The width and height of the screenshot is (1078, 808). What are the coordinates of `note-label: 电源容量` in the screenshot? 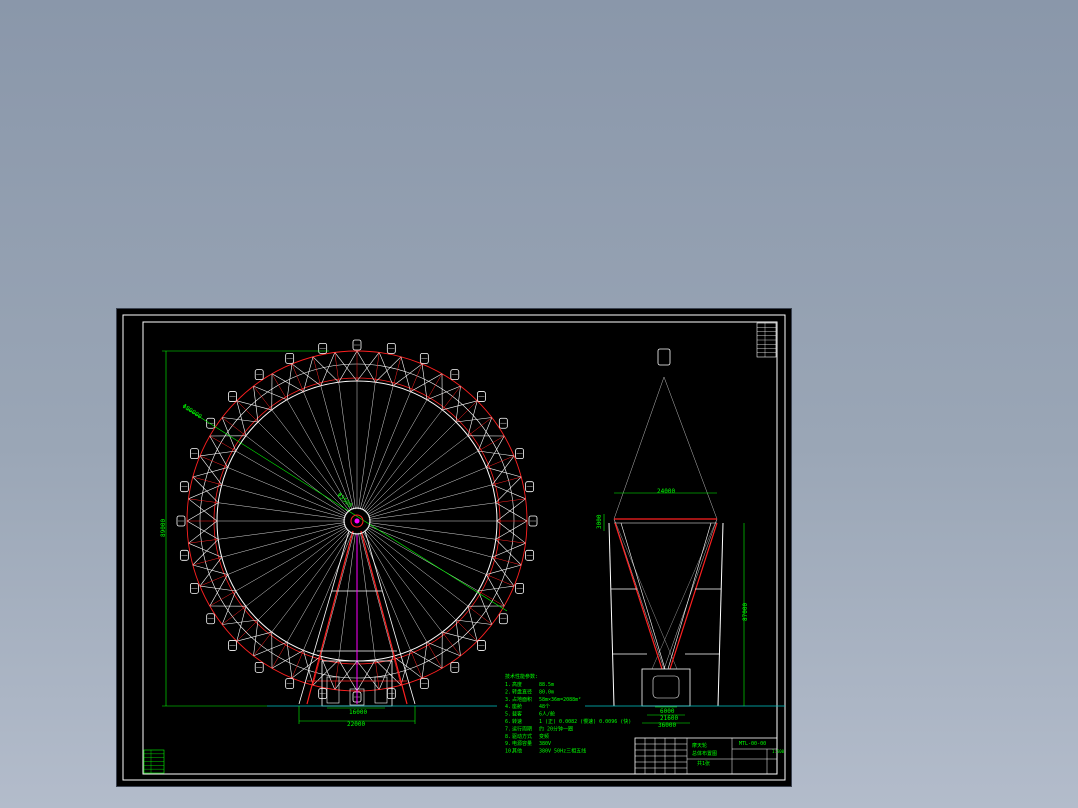 It's located at (522, 743).